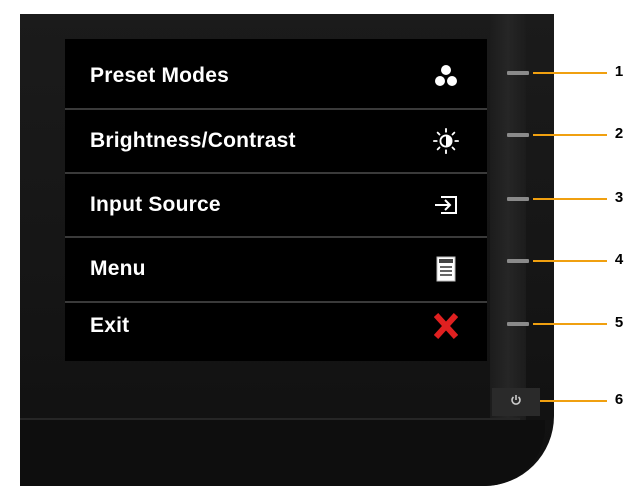  Describe the element at coordinates (118, 268) in the screenshot. I see `osd-item-label: Menu` at that location.